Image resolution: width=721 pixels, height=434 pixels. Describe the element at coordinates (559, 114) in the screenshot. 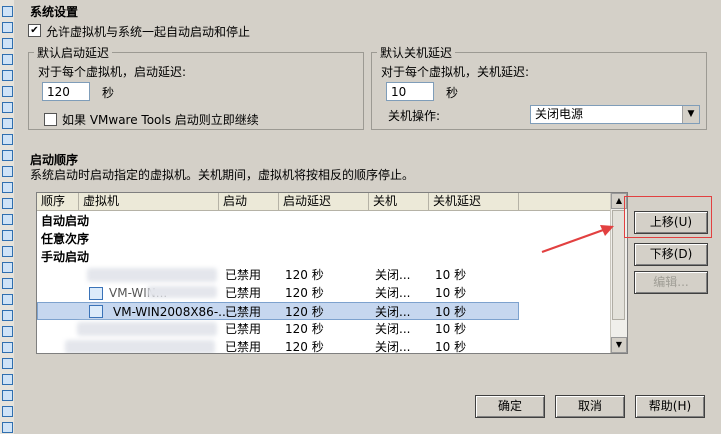

I see `shutdown-action-value: 关闭电源` at that location.